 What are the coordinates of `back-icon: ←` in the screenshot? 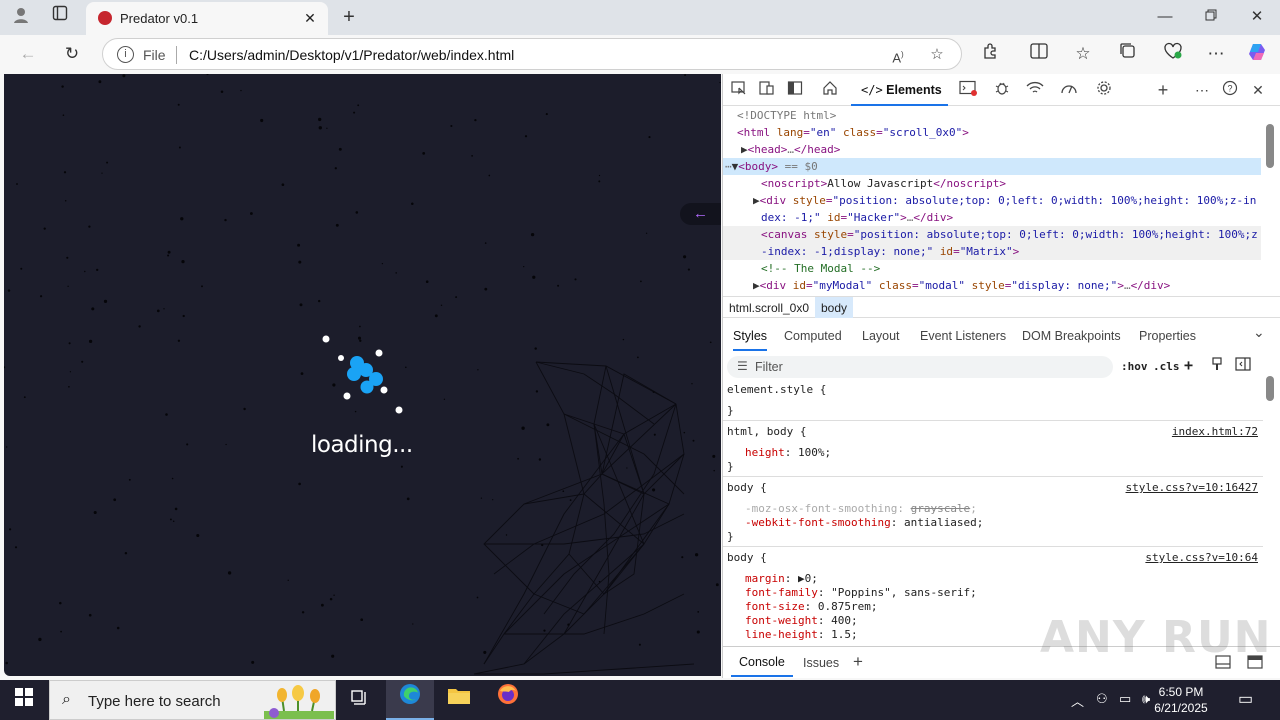 It's located at (28, 54).